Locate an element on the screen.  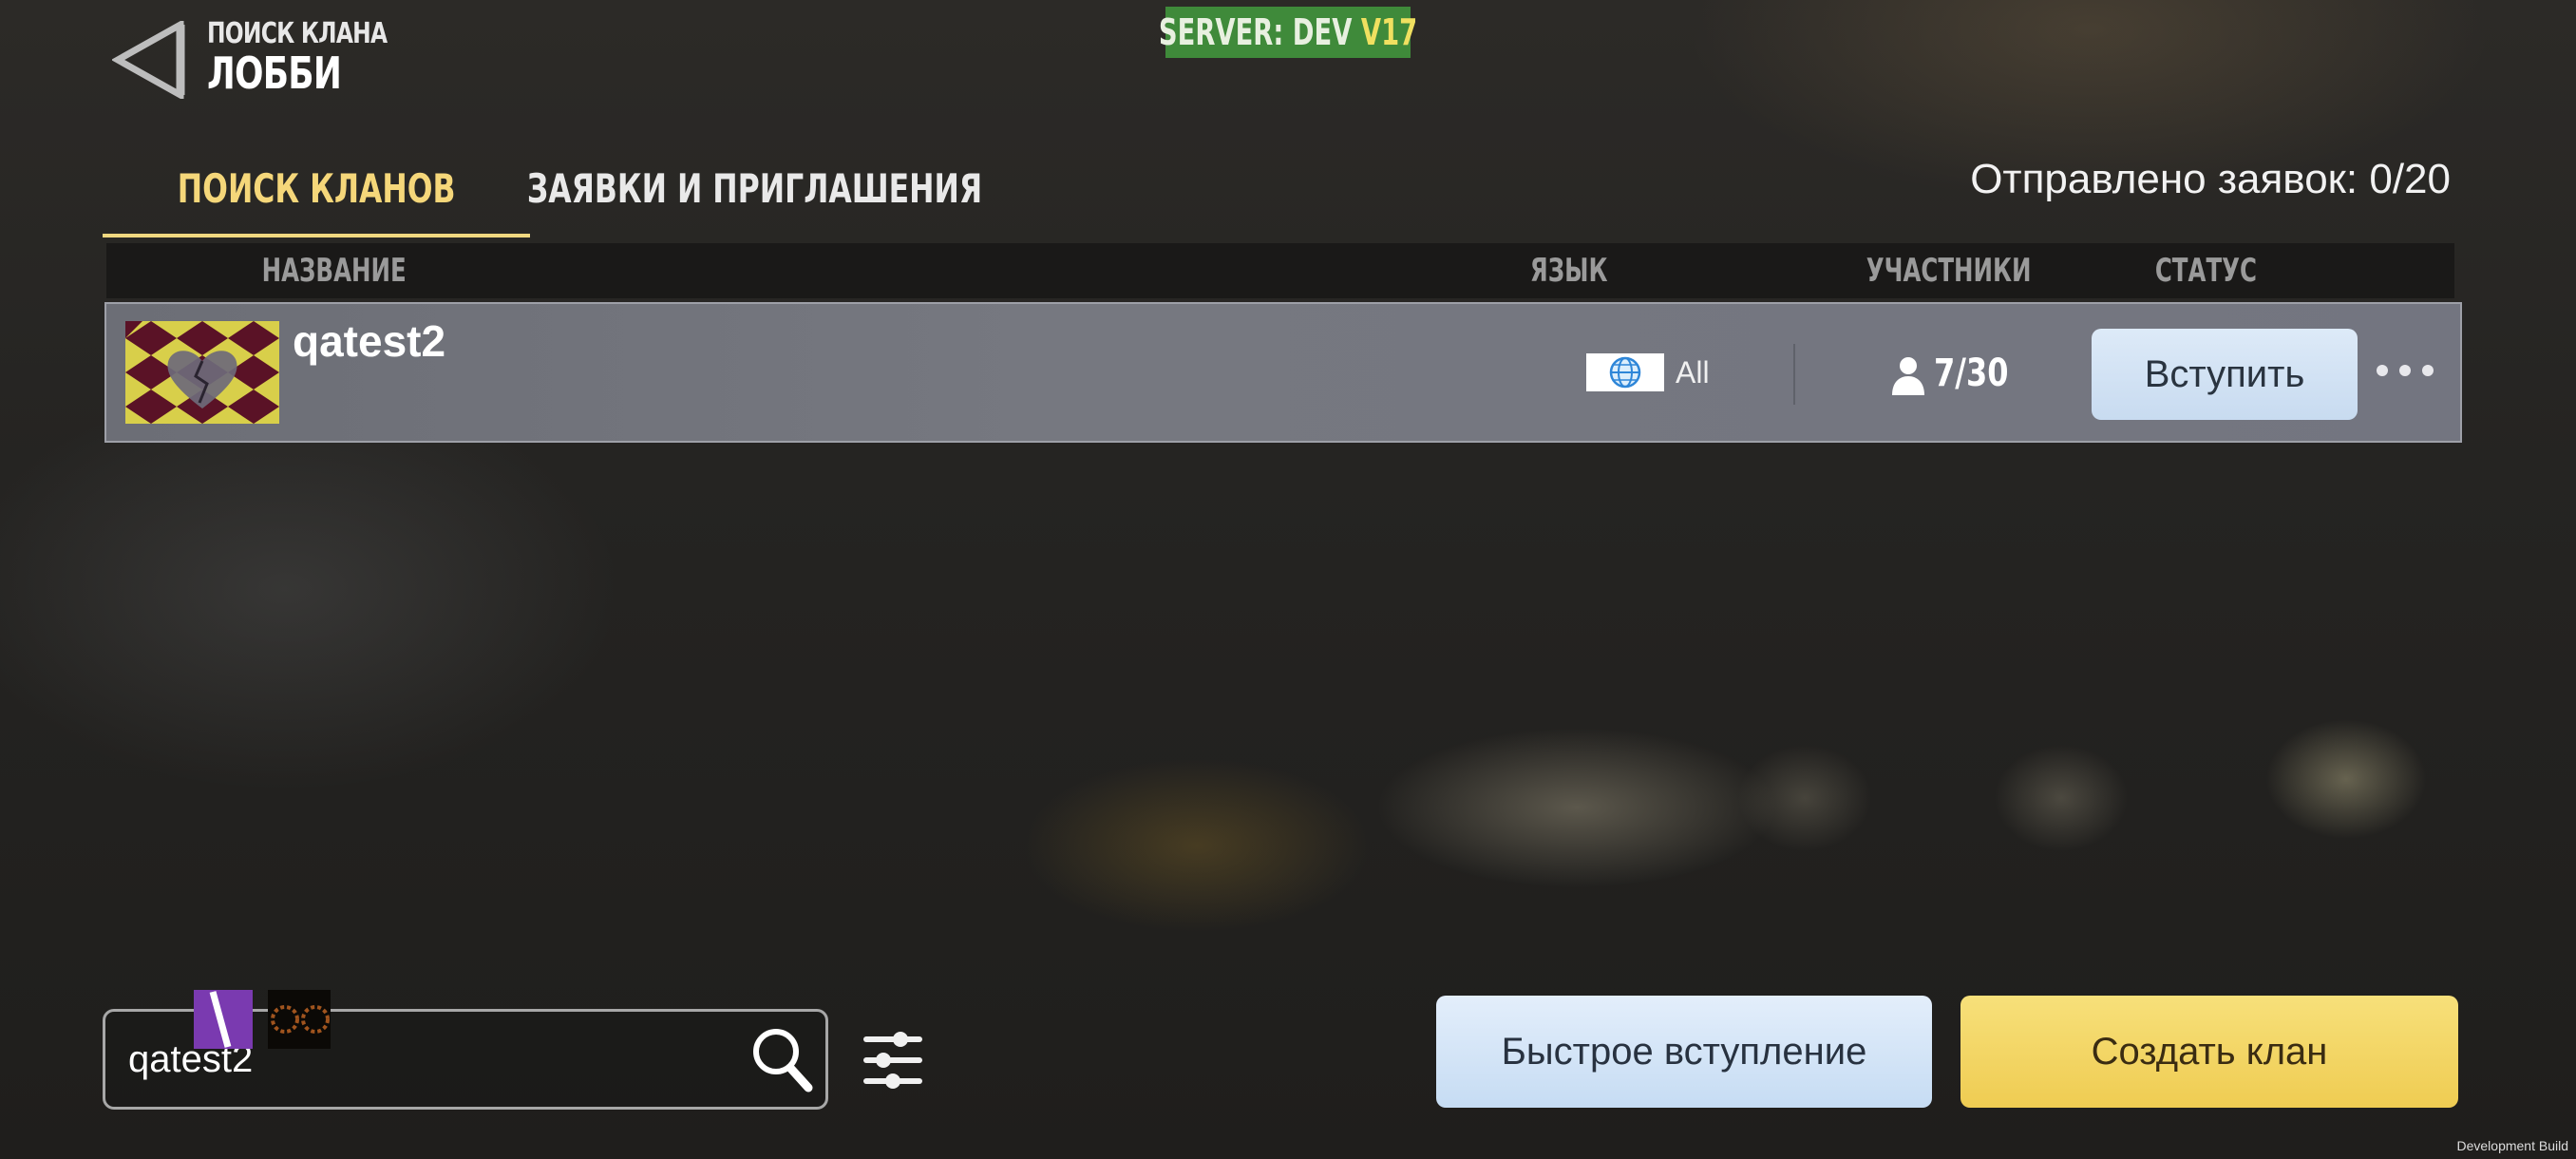
more-options-icon is located at coordinates (2405, 370).